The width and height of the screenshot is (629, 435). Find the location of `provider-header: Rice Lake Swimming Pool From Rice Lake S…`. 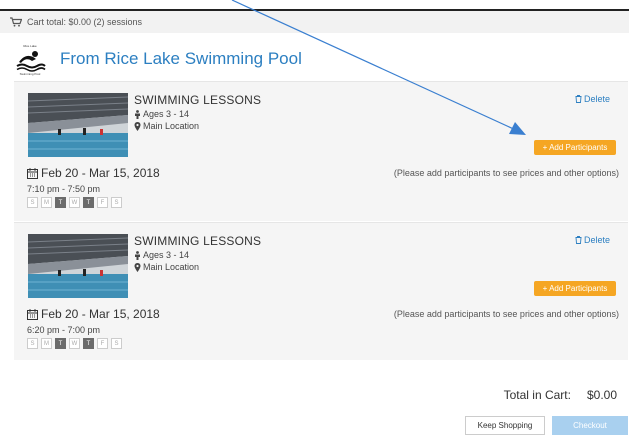

provider-header: Rice Lake Swimming Pool From Rice Lake S… is located at coordinates (158, 59).